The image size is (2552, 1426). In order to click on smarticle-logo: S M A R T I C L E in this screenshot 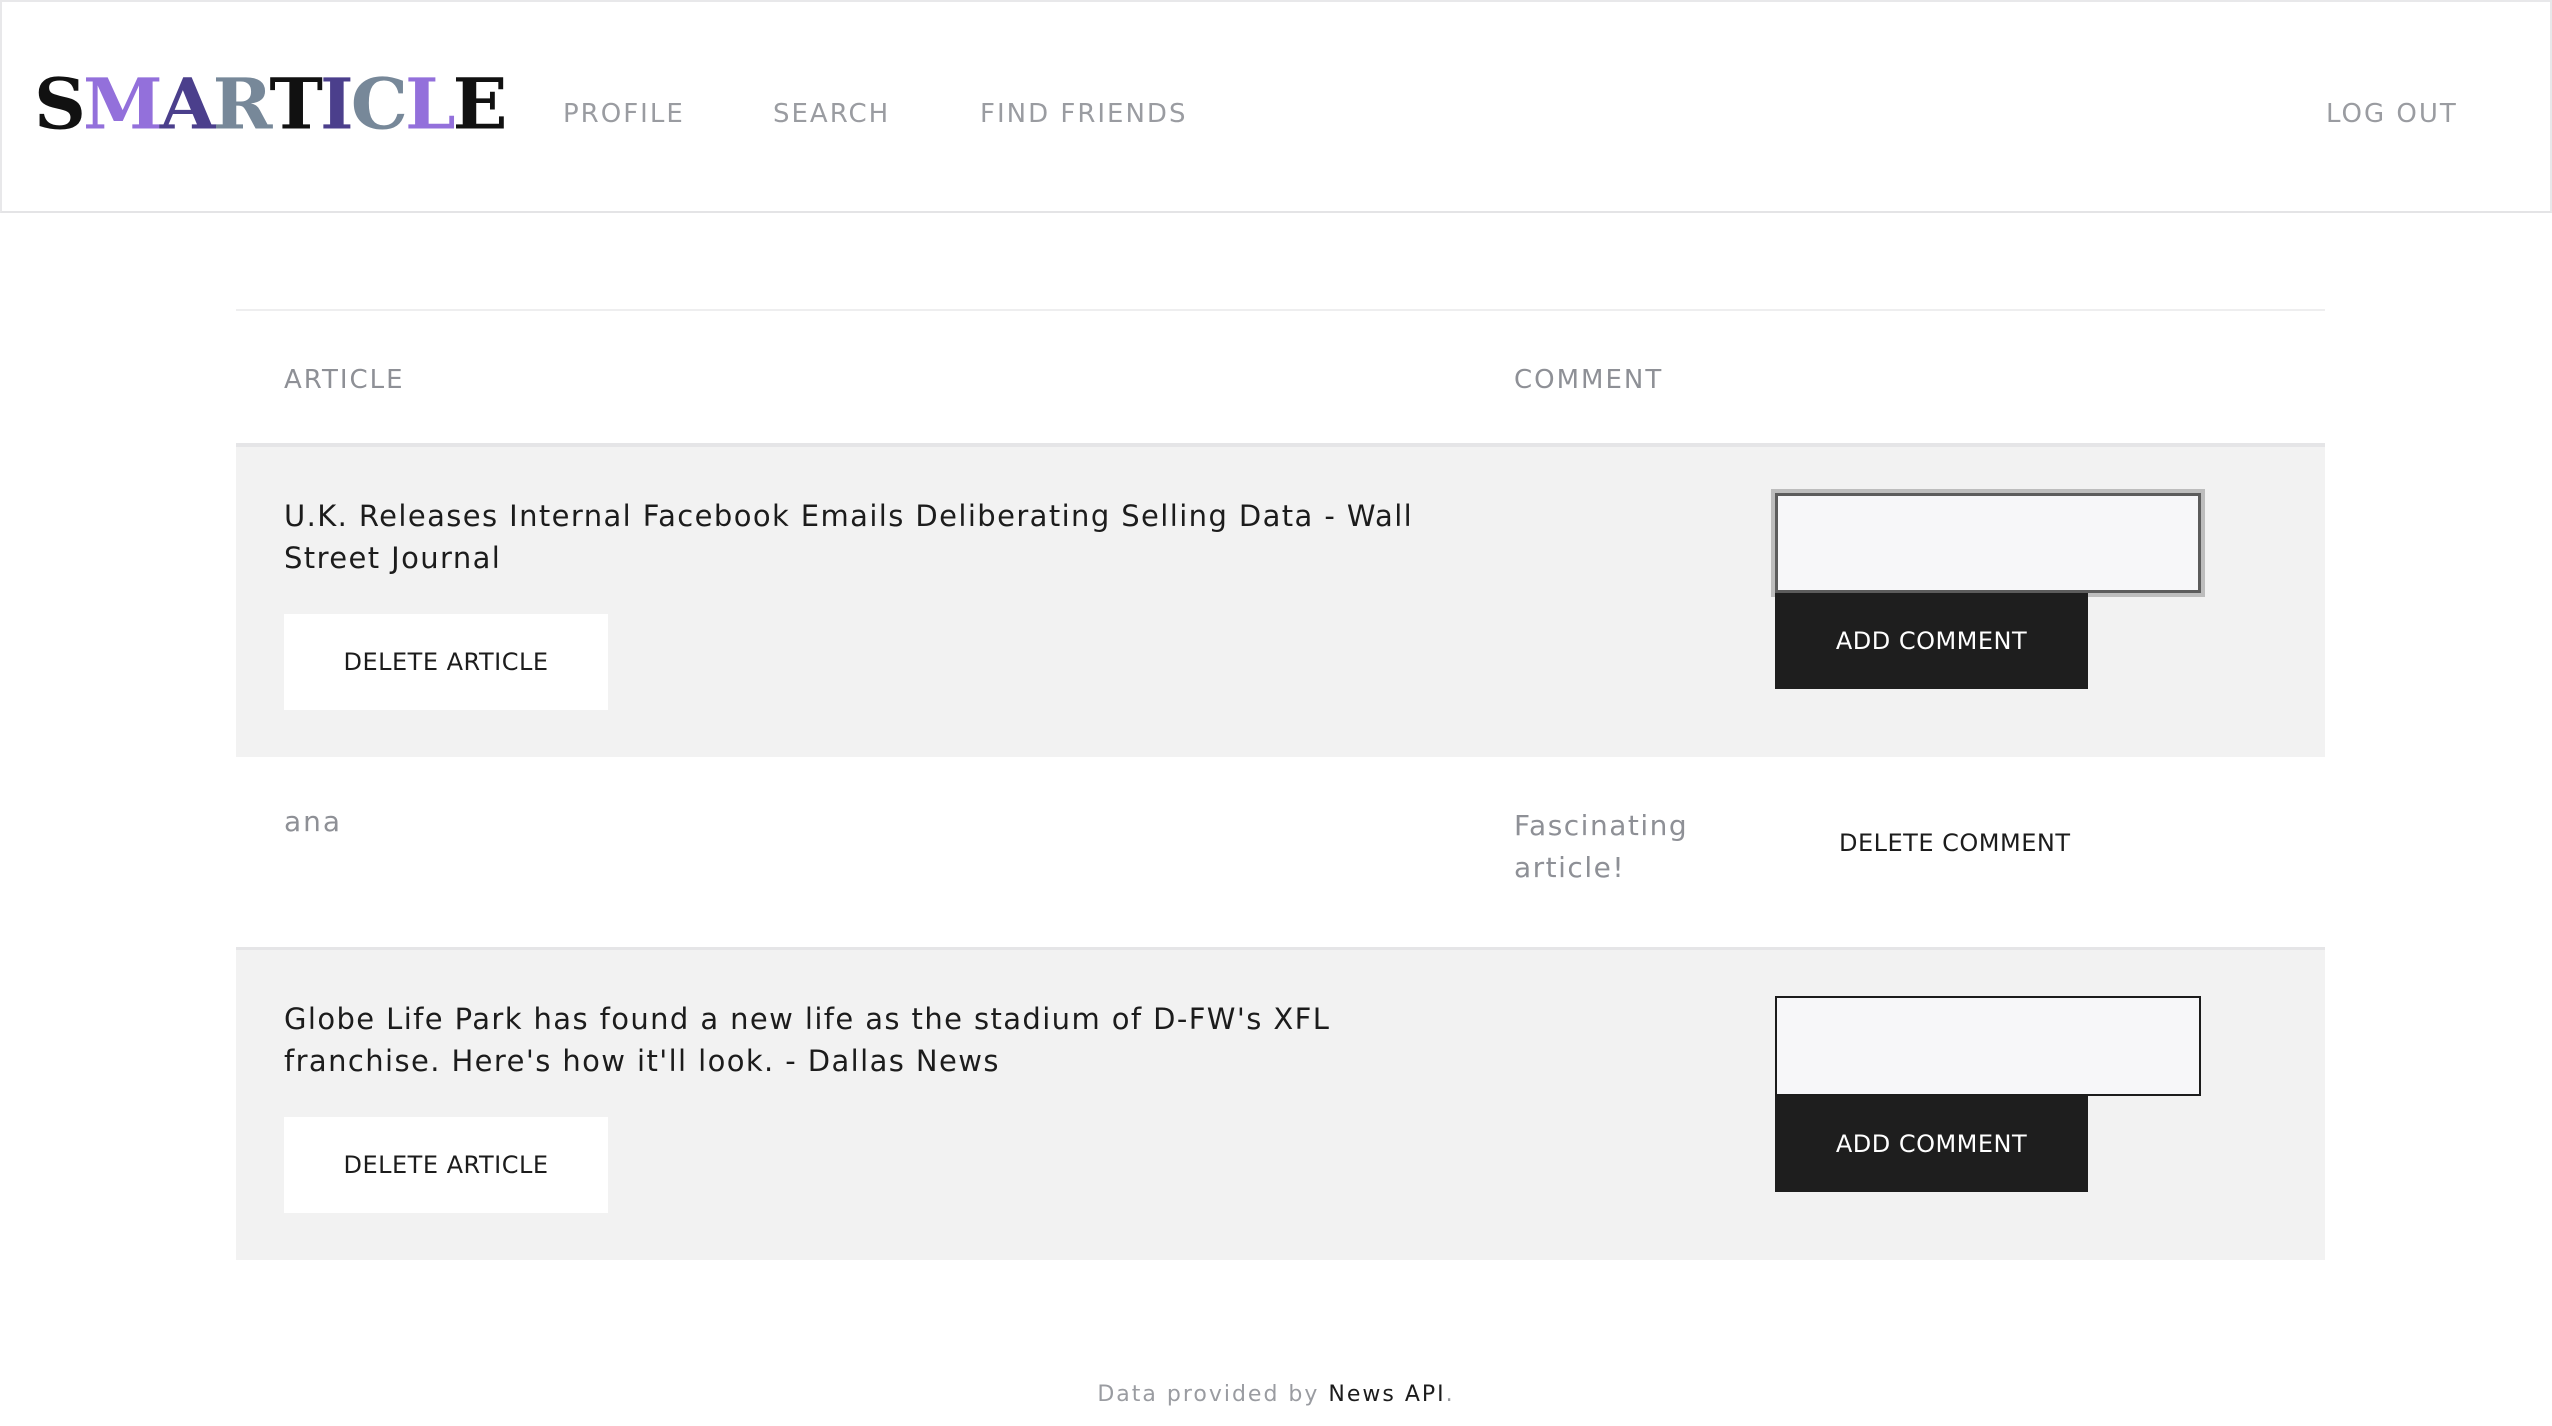, I will do `click(271, 103)`.